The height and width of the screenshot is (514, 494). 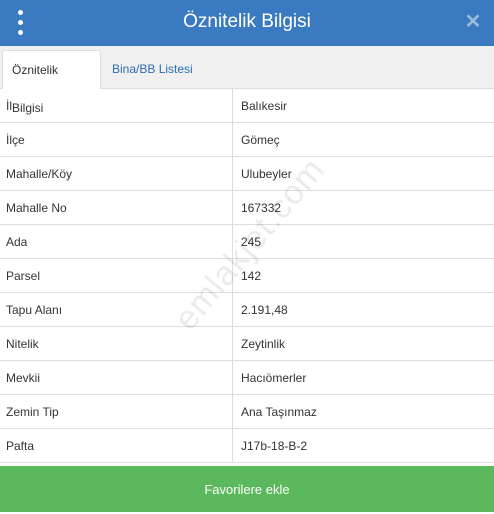 I want to click on attribute-value: 142, so click(x=363, y=276).